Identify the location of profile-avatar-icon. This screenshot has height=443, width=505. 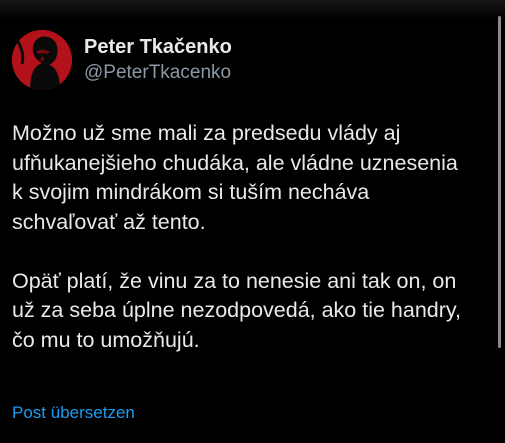
(42, 60).